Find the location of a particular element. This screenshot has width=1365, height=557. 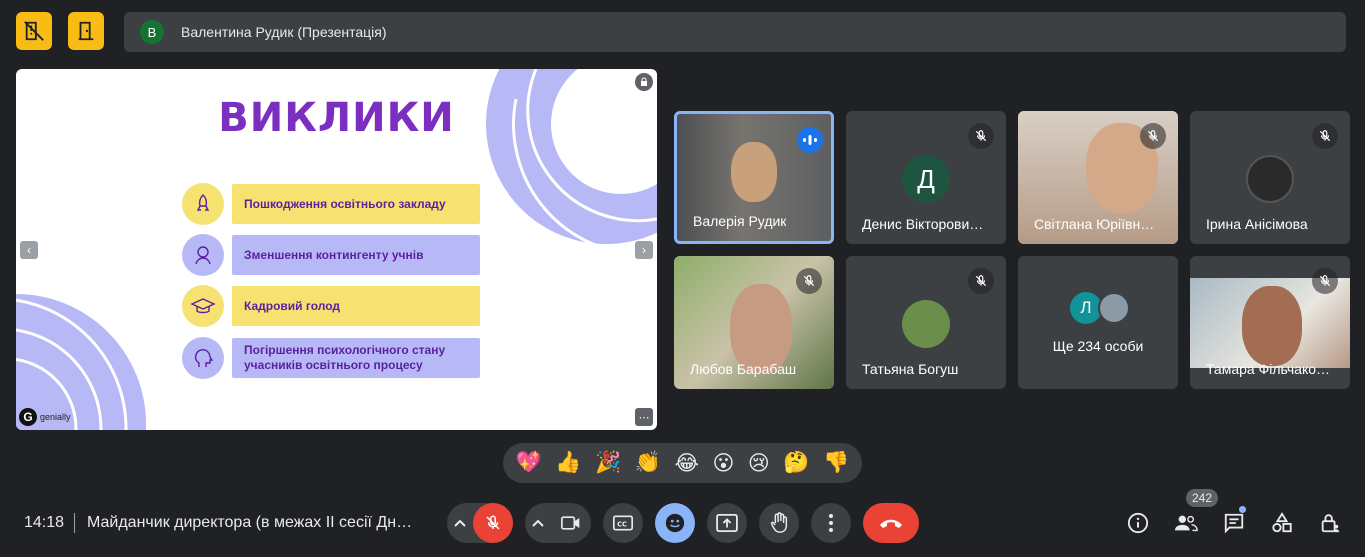

door-button is located at coordinates (86, 31).